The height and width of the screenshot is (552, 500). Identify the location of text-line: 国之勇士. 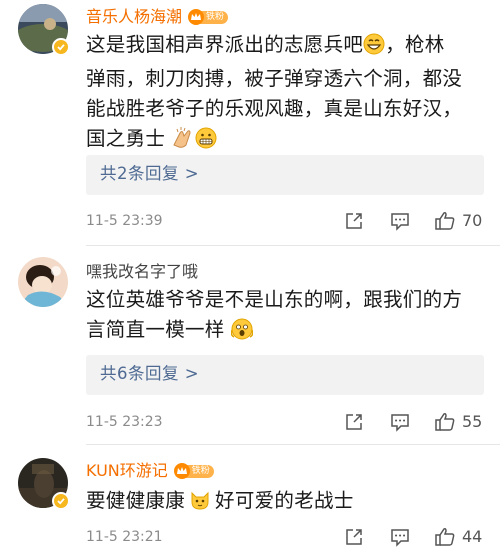
(126, 138).